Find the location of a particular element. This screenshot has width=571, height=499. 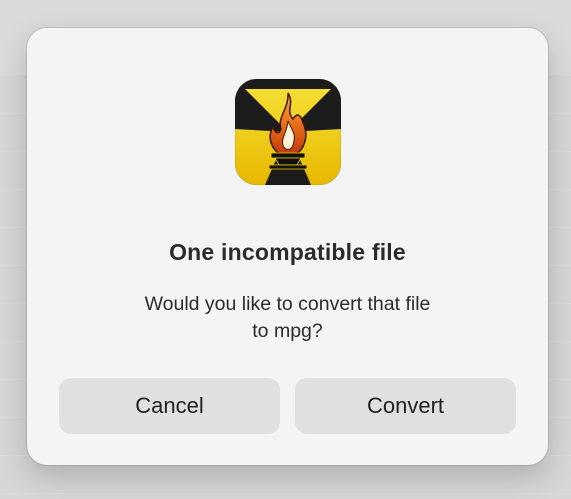

dialog-title: One incompatible file is located at coordinates (287, 252).